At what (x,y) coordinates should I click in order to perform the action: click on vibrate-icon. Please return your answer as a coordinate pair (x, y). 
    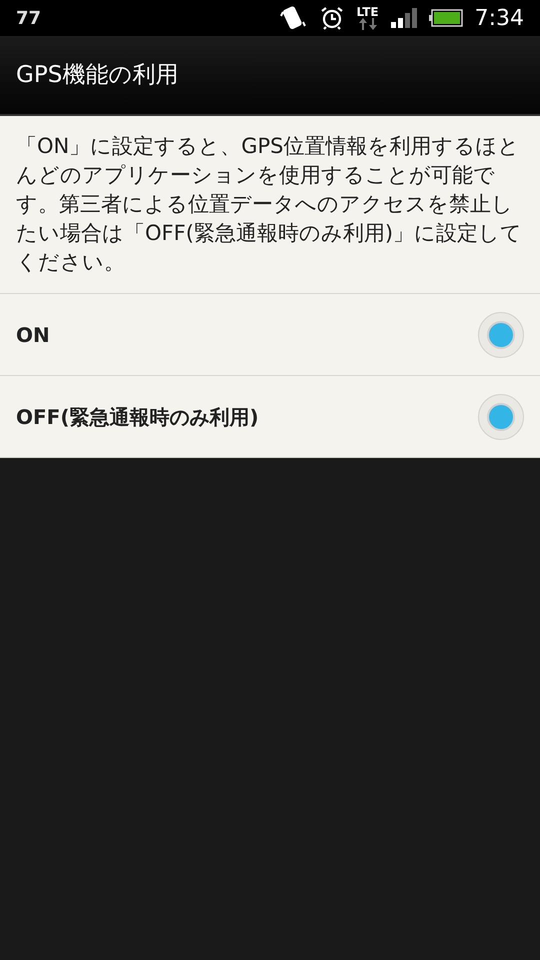
    Looking at the image, I should click on (292, 18).